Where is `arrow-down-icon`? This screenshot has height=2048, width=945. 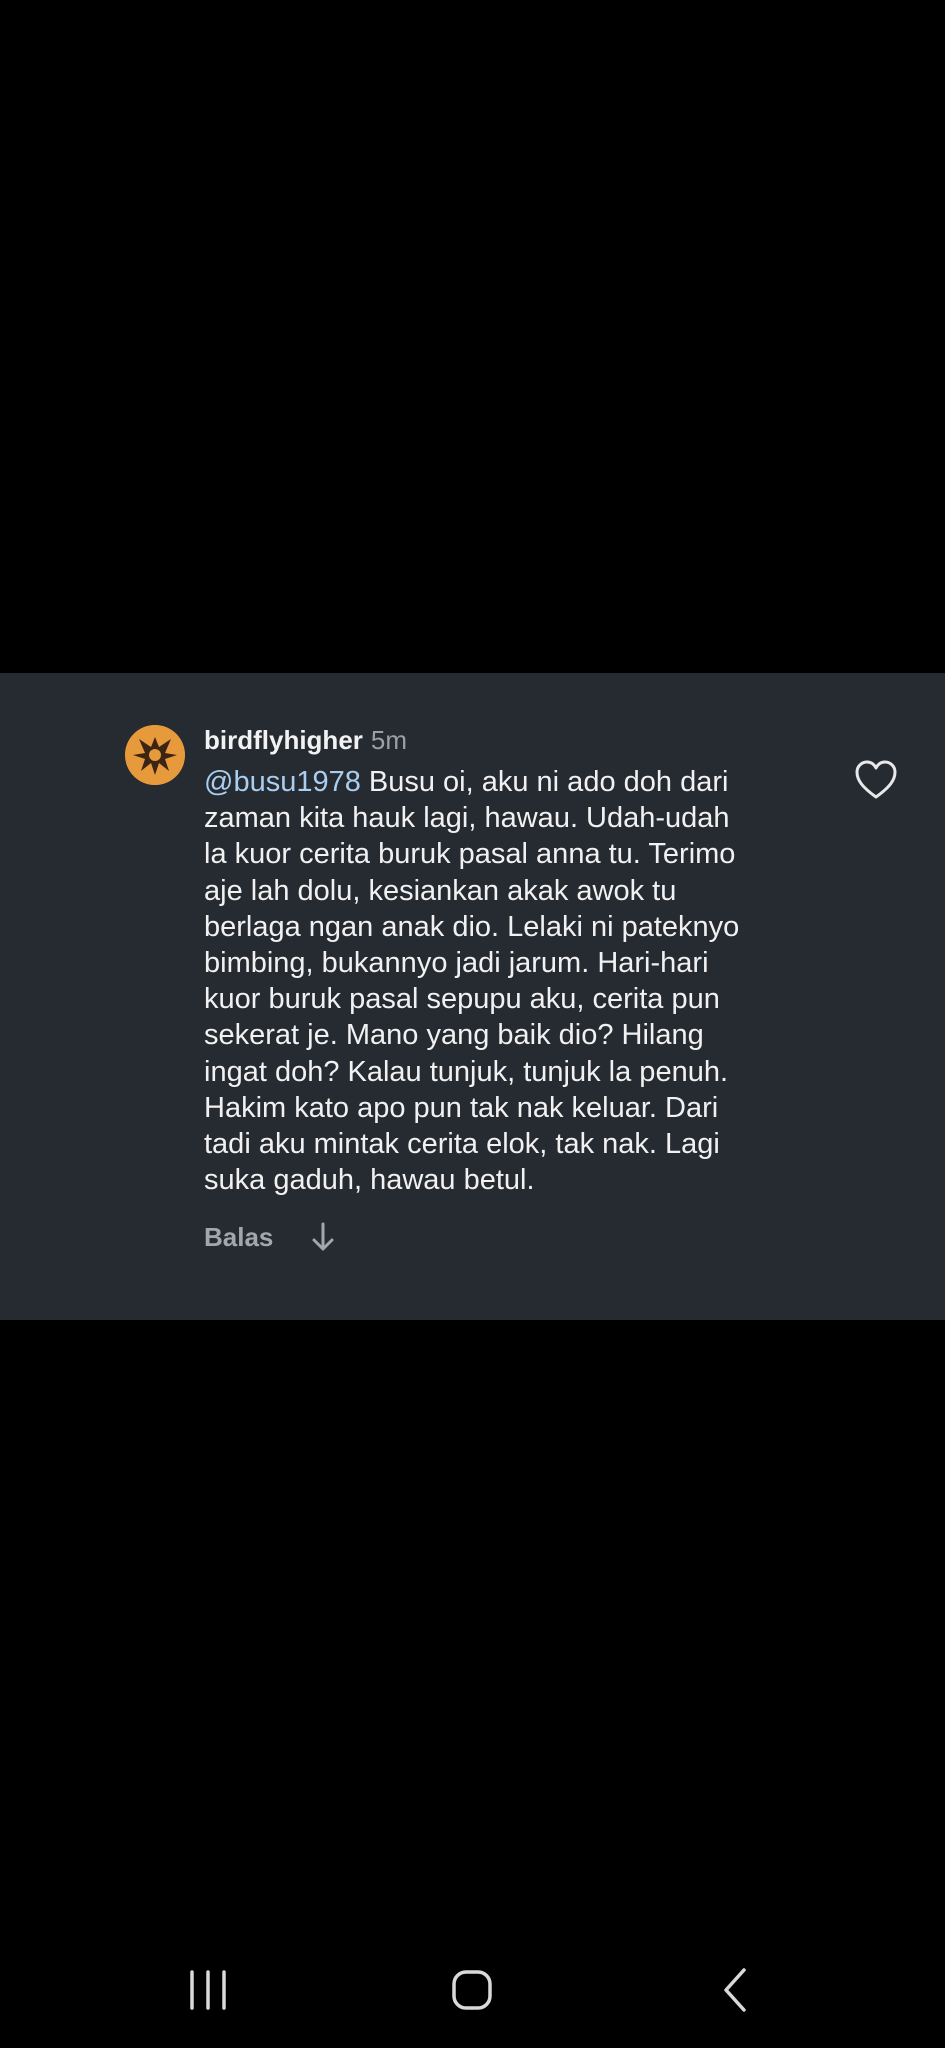 arrow-down-icon is located at coordinates (323, 1237).